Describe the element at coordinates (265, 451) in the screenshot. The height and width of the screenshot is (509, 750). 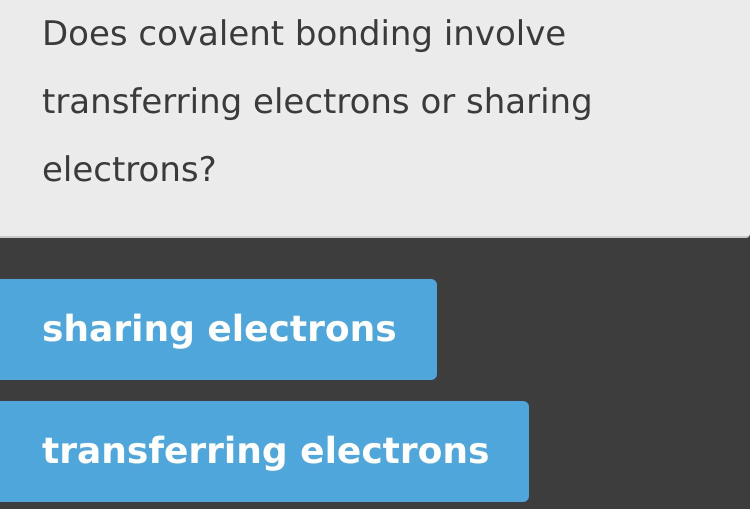
I see `answer-button: transferring electrons` at that location.